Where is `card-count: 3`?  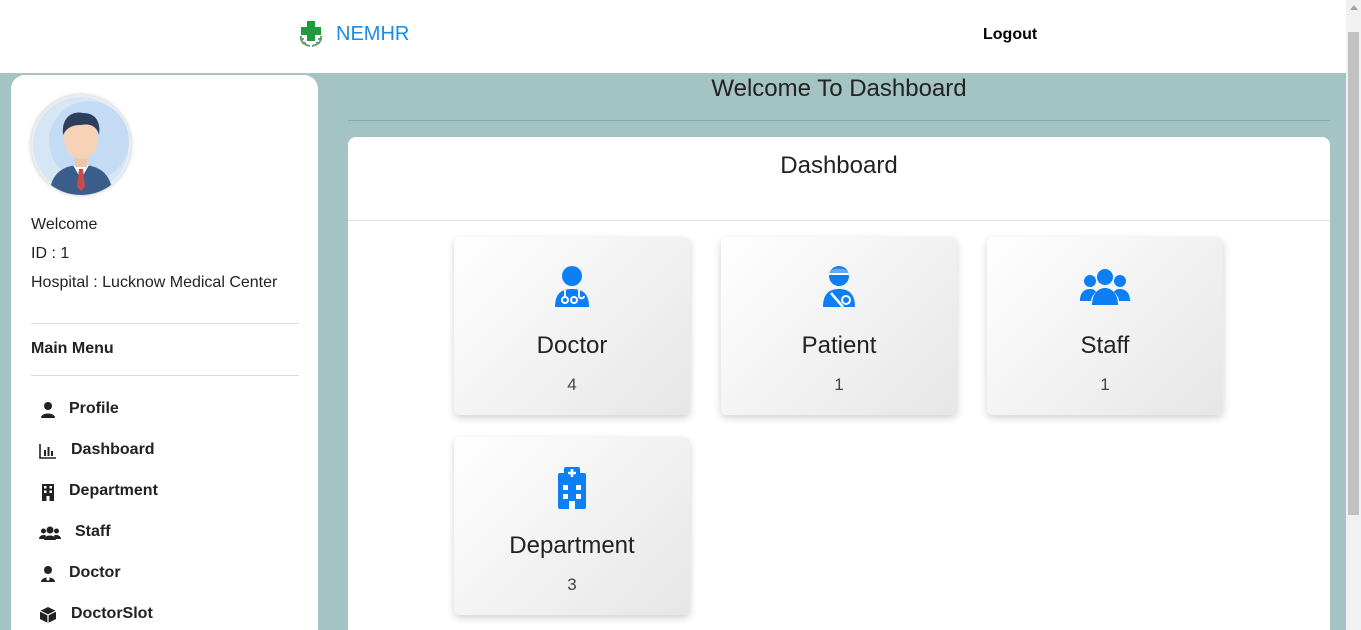 card-count: 3 is located at coordinates (572, 584).